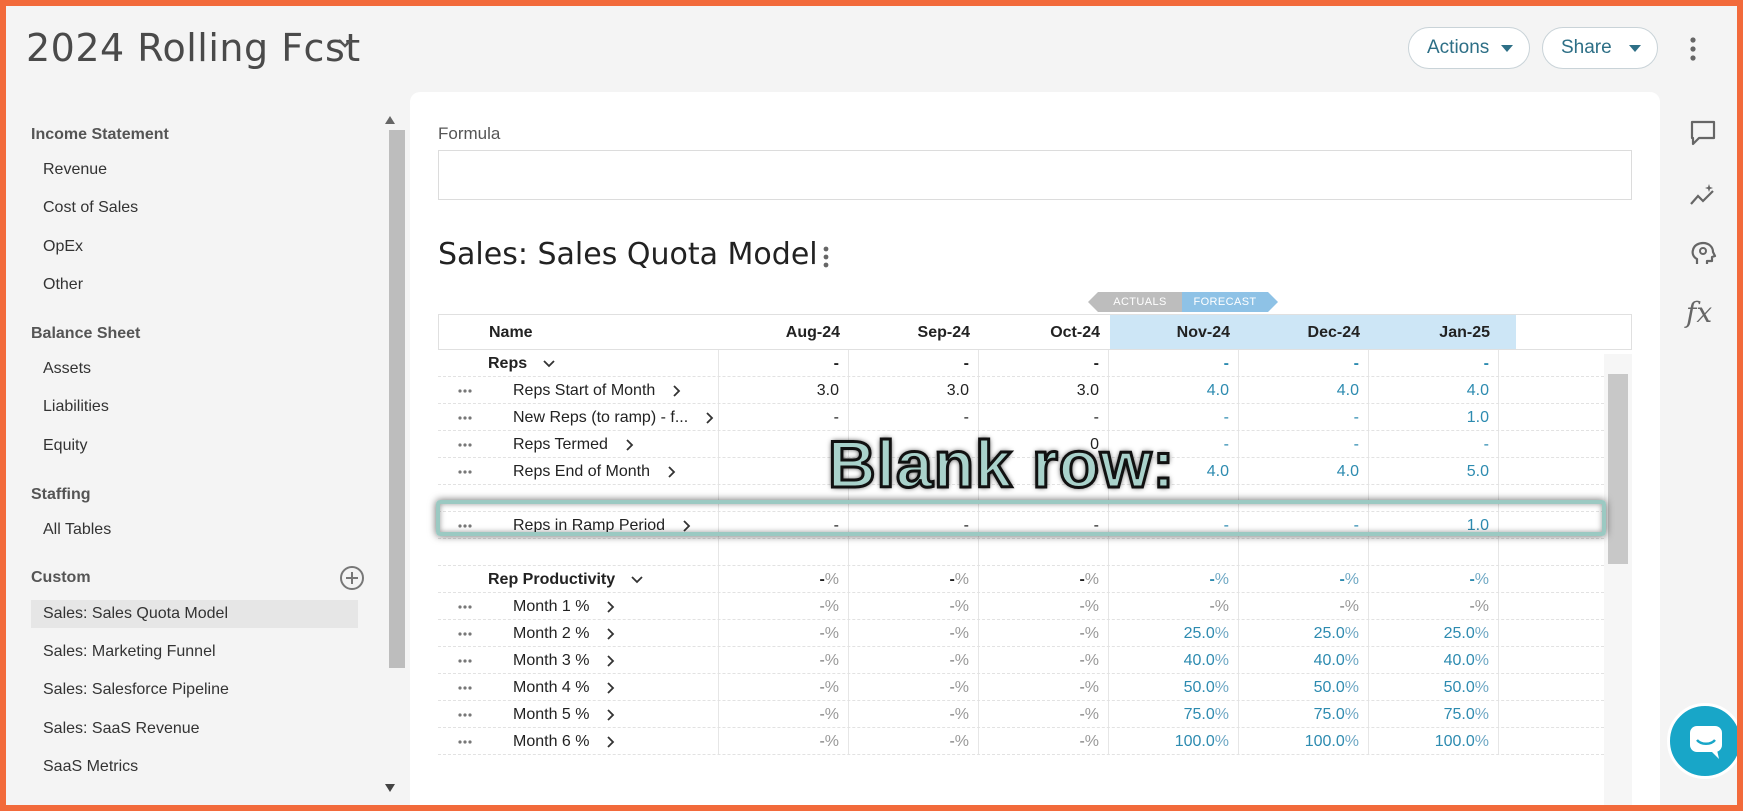 The height and width of the screenshot is (811, 1743). What do you see at coordinates (1021, 687) in the screenshot?
I see `table-row: Month 4 % -% -% -% 50.0% 50.0% 50.0%` at bounding box center [1021, 687].